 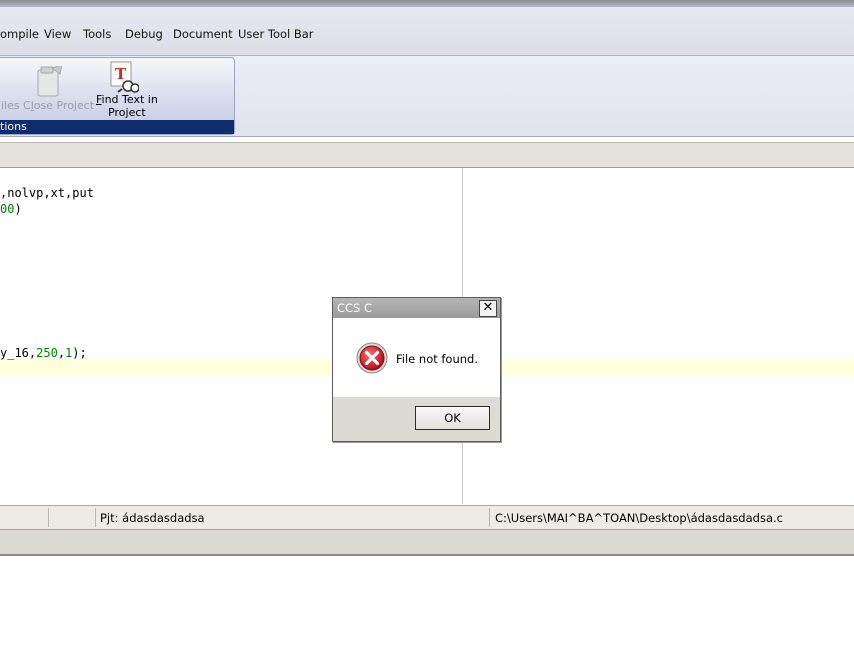 What do you see at coordinates (203, 34) in the screenshot?
I see `menu-document: Document` at bounding box center [203, 34].